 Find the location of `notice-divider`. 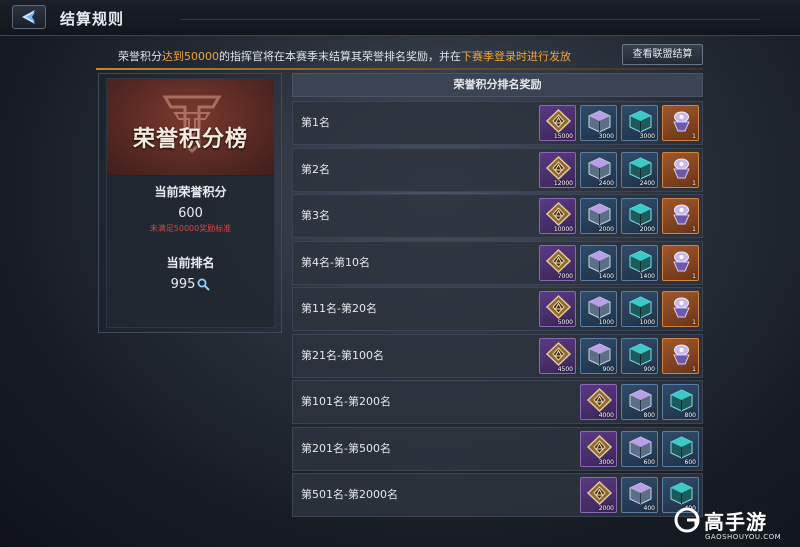

notice-divider is located at coordinates (399, 69).